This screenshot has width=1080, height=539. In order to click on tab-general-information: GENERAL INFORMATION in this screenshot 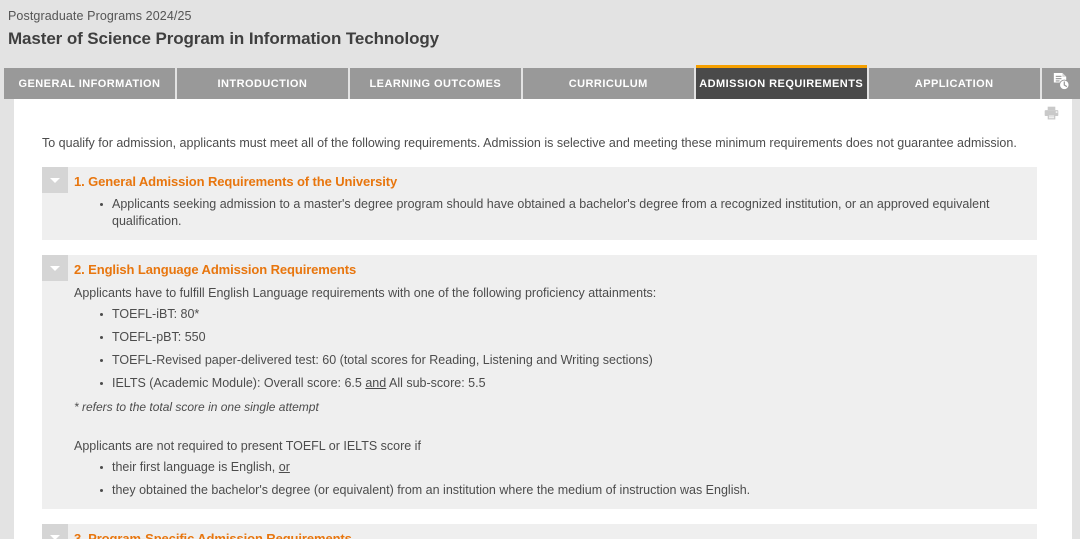, I will do `click(89, 83)`.